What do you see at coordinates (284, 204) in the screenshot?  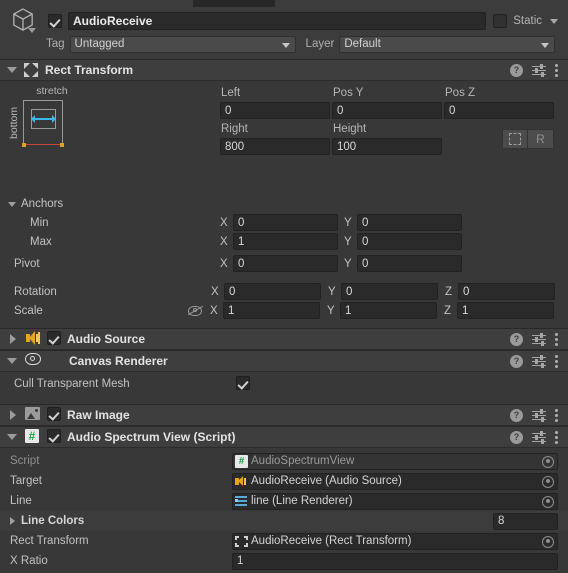 I see `anchors-foldout: Anchors` at bounding box center [284, 204].